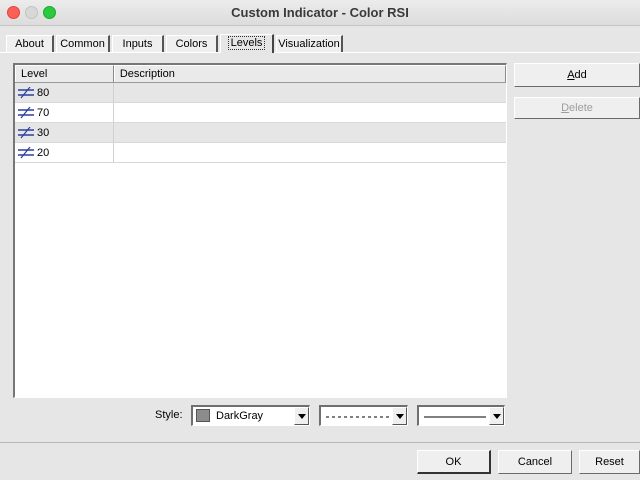 This screenshot has height=480, width=640. What do you see at coordinates (43, 92) in the screenshot?
I see `level-value: 80` at bounding box center [43, 92].